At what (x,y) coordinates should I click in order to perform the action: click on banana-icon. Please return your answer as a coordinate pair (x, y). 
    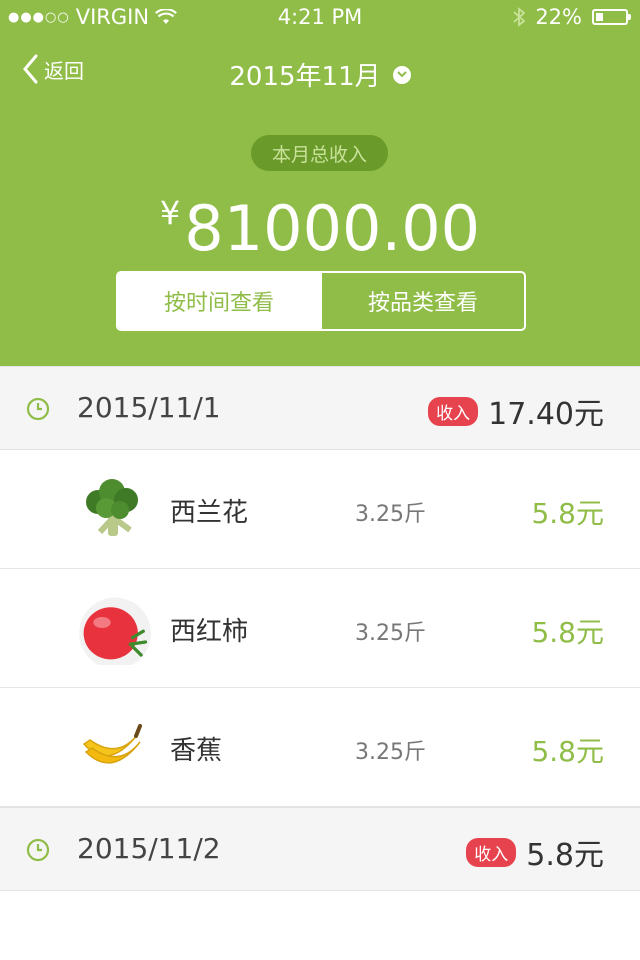
    Looking at the image, I should click on (112, 744).